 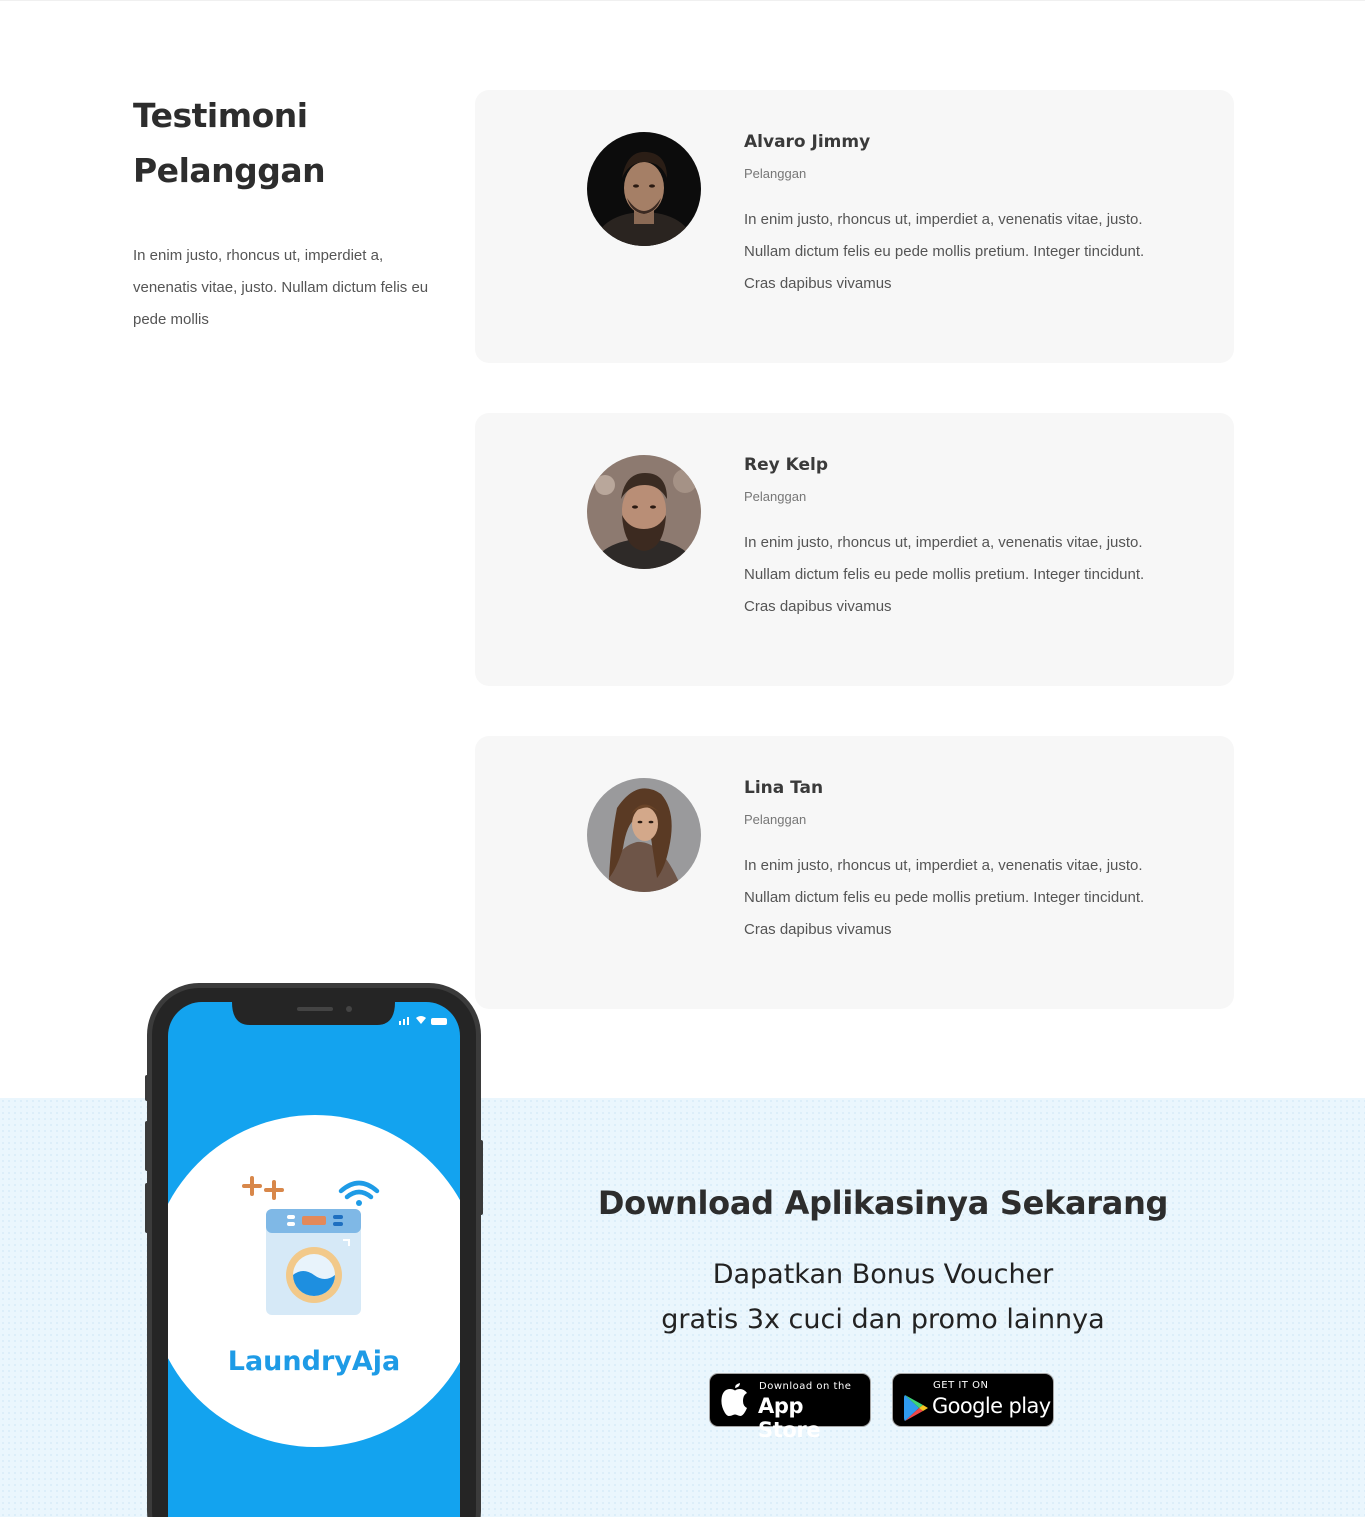 I want to click on apple-icon, so click(x=734, y=1399).